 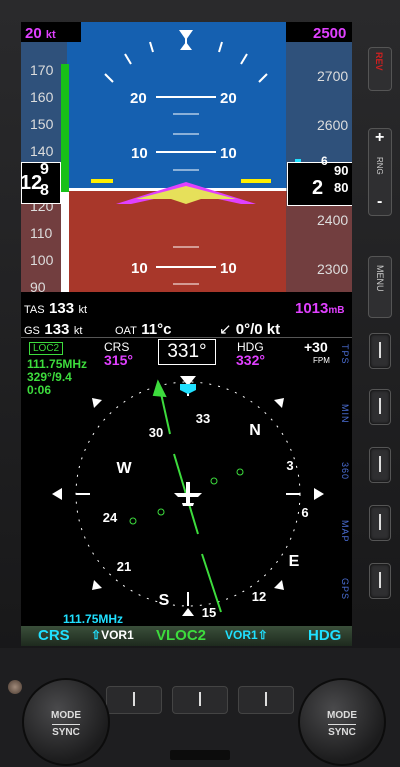 I want to click on compass-21: 21, so click(x=124, y=566).